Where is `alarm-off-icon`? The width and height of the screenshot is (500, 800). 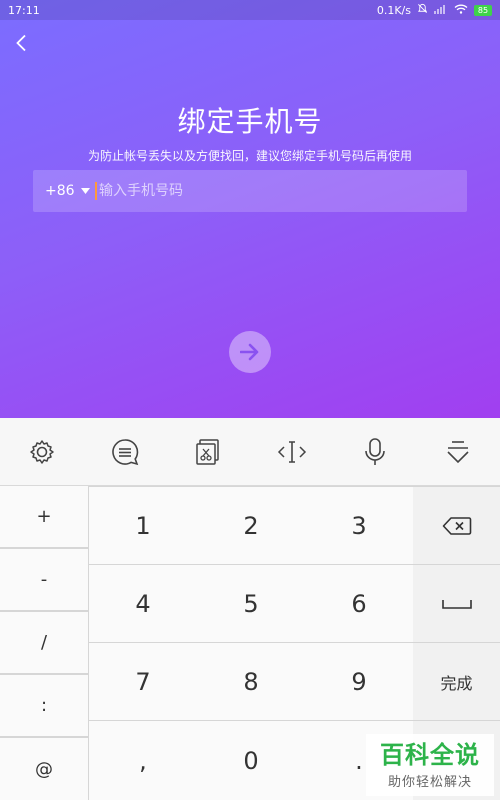 alarm-off-icon is located at coordinates (422, 10).